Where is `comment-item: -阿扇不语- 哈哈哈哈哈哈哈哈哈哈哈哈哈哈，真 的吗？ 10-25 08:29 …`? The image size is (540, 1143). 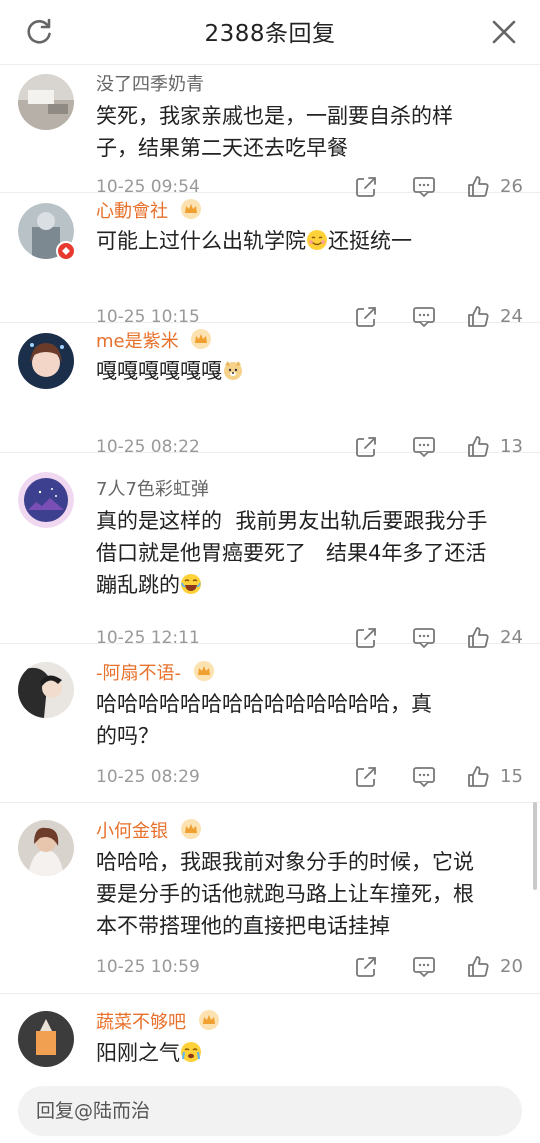 comment-item: -阿扇不语- 哈哈哈哈哈哈哈哈哈哈哈哈哈哈，真 的吗？ 10-25 08:29 … is located at coordinates (270, 723).